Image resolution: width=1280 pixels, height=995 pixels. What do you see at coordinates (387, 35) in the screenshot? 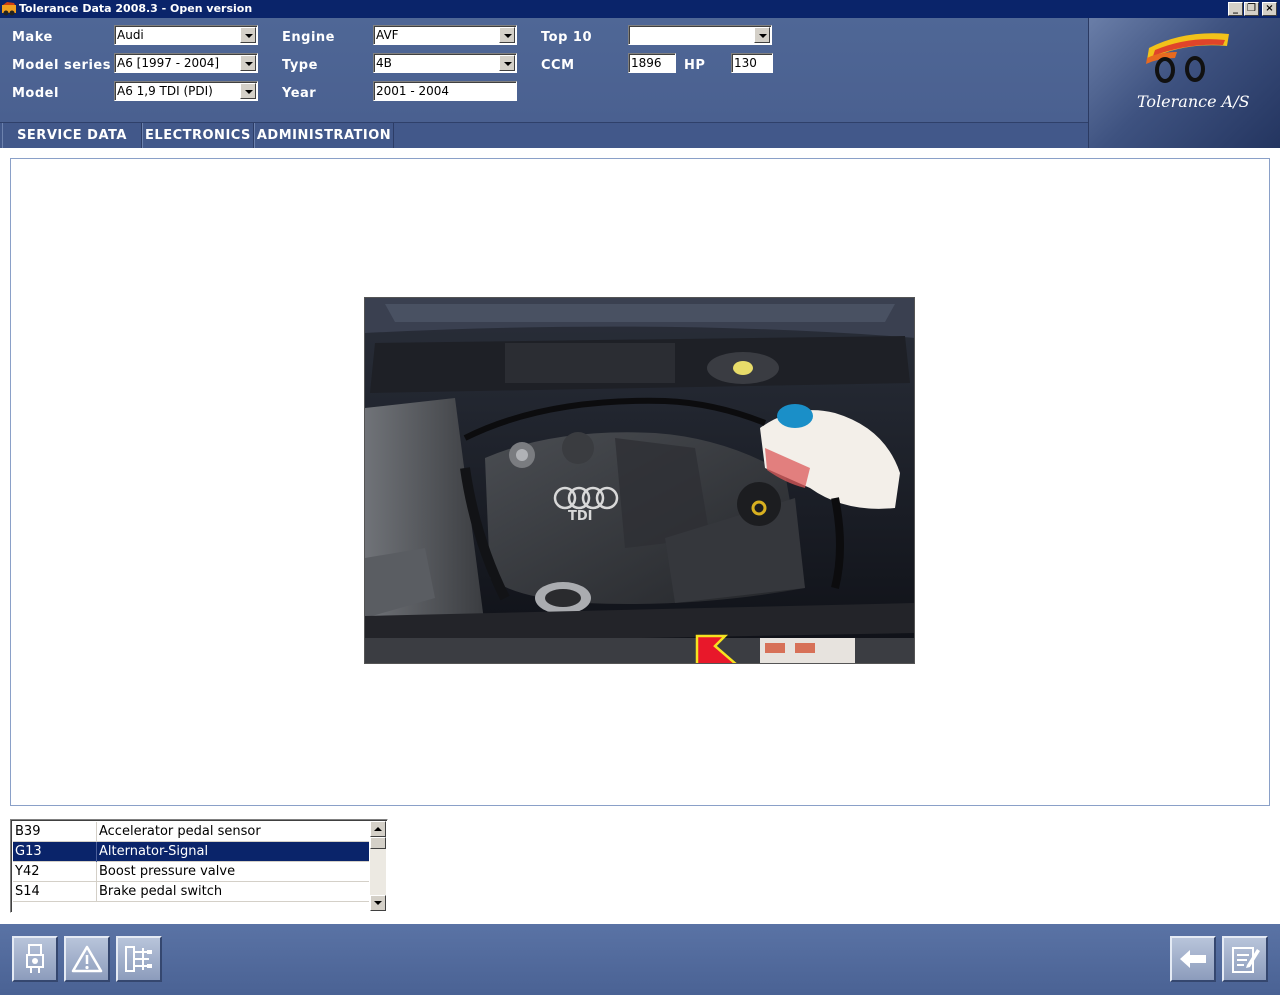
I see `engine-value: AVF` at bounding box center [387, 35].